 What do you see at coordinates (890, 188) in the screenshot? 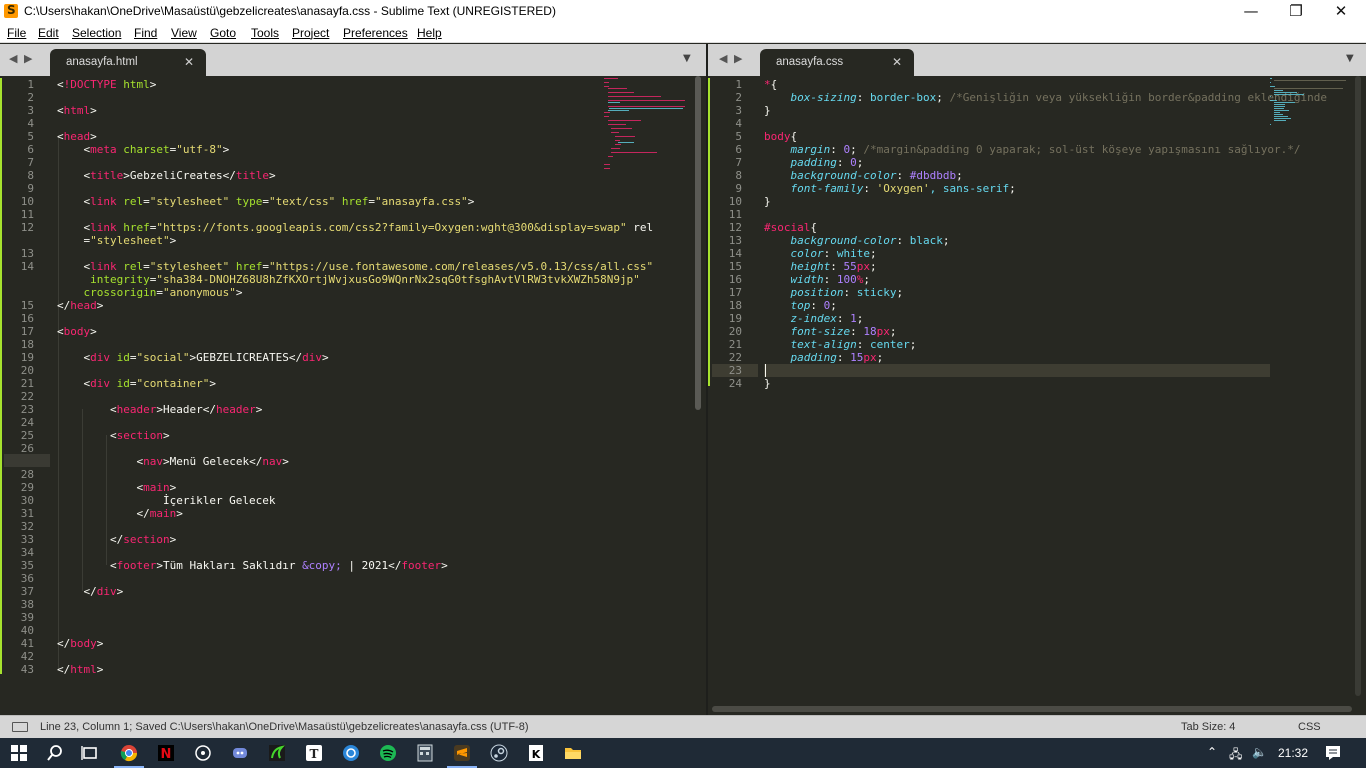
I see `code-line: font-family: 'Oxygen', sans-serif;` at bounding box center [890, 188].